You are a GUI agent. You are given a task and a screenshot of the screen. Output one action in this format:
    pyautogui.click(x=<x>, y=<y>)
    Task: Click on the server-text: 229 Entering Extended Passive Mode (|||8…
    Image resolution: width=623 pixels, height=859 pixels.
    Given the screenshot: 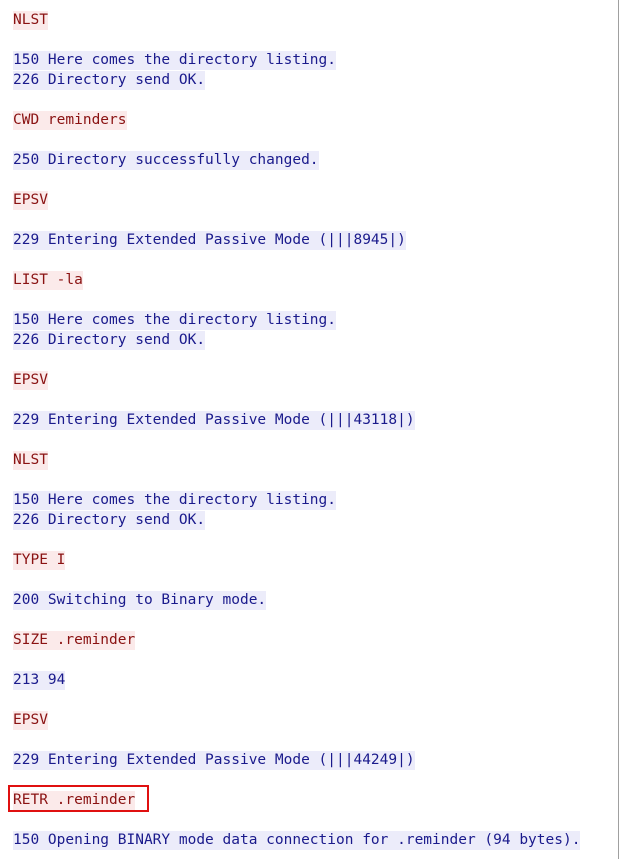 What is the action you would take?
    pyautogui.click(x=209, y=240)
    